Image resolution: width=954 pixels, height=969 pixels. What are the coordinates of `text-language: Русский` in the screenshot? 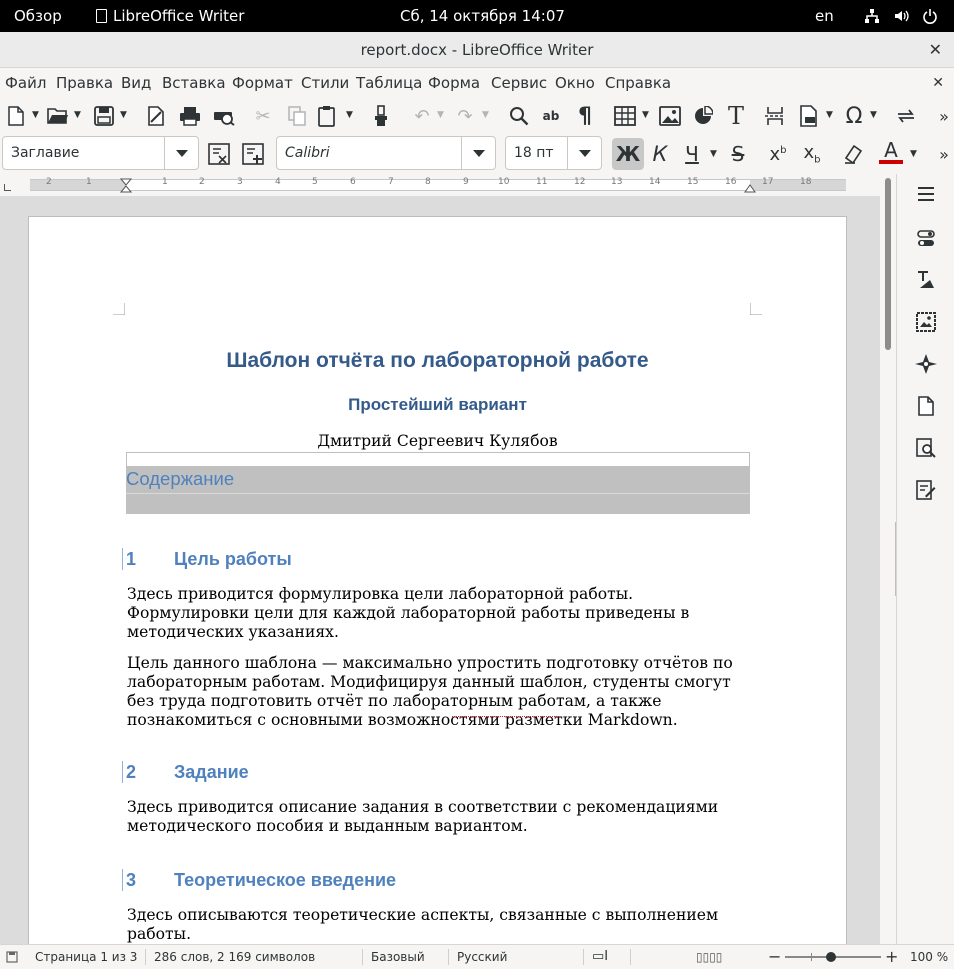 It's located at (482, 957).